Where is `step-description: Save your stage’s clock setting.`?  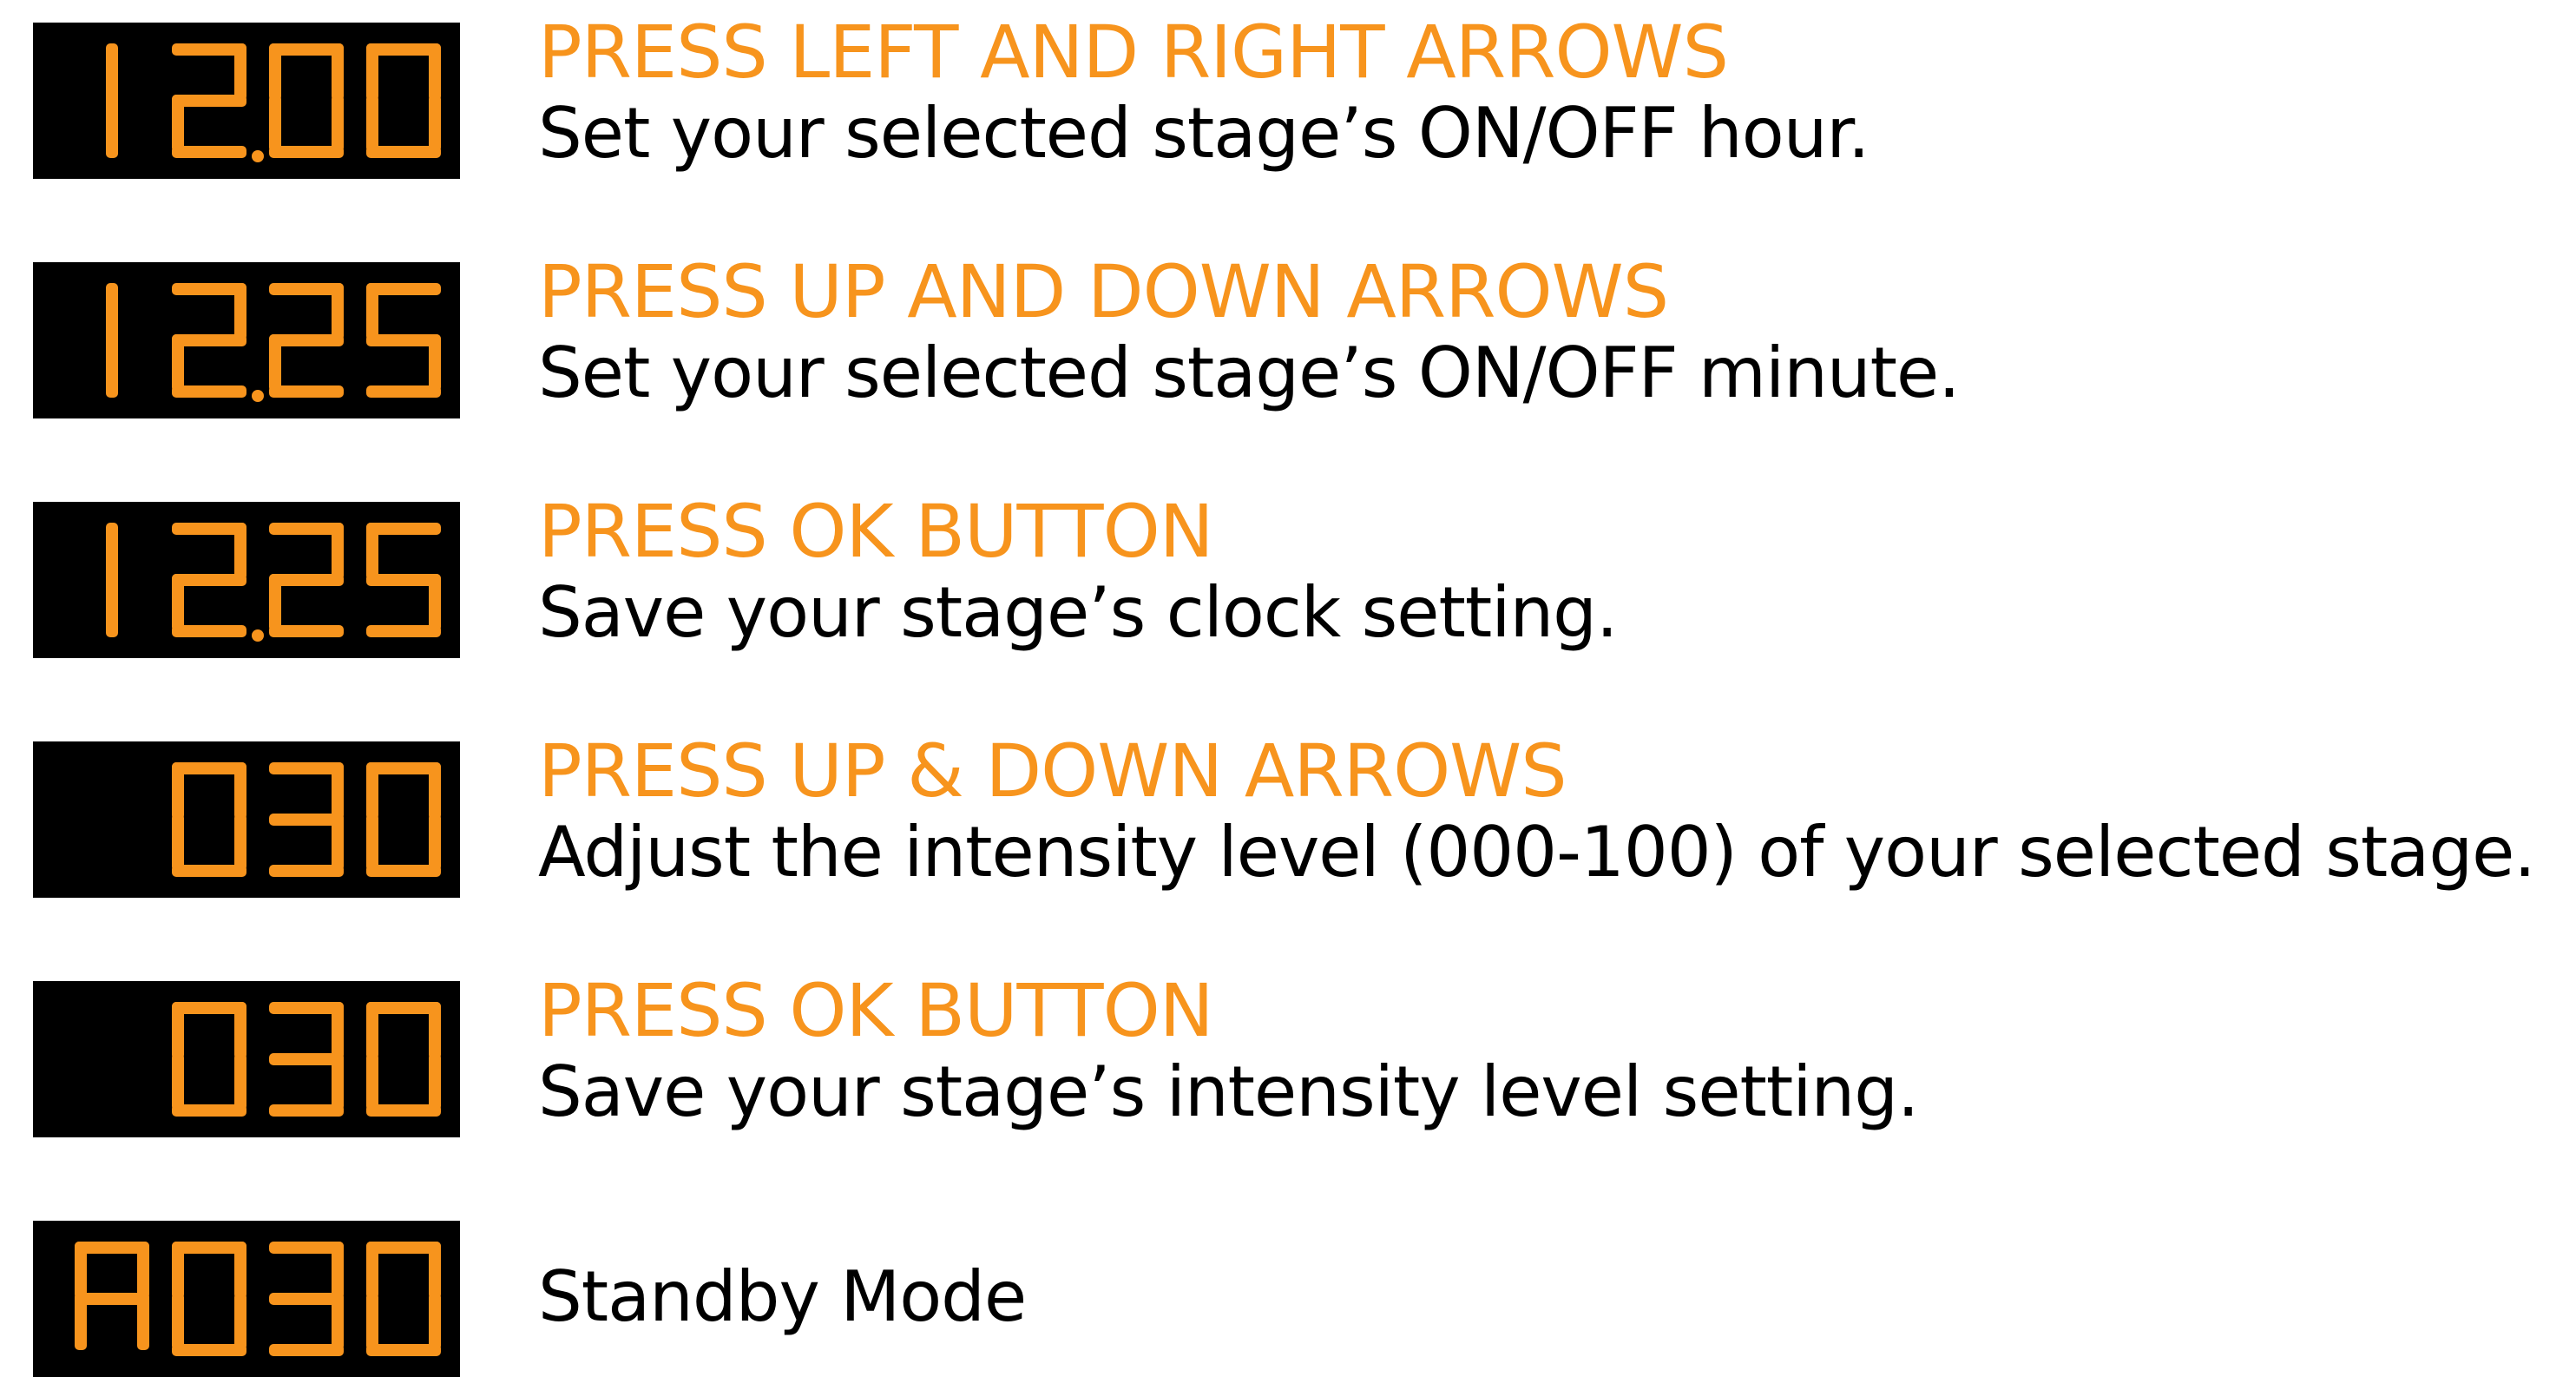
step-description: Save your stage’s clock setting. is located at coordinates (1078, 612).